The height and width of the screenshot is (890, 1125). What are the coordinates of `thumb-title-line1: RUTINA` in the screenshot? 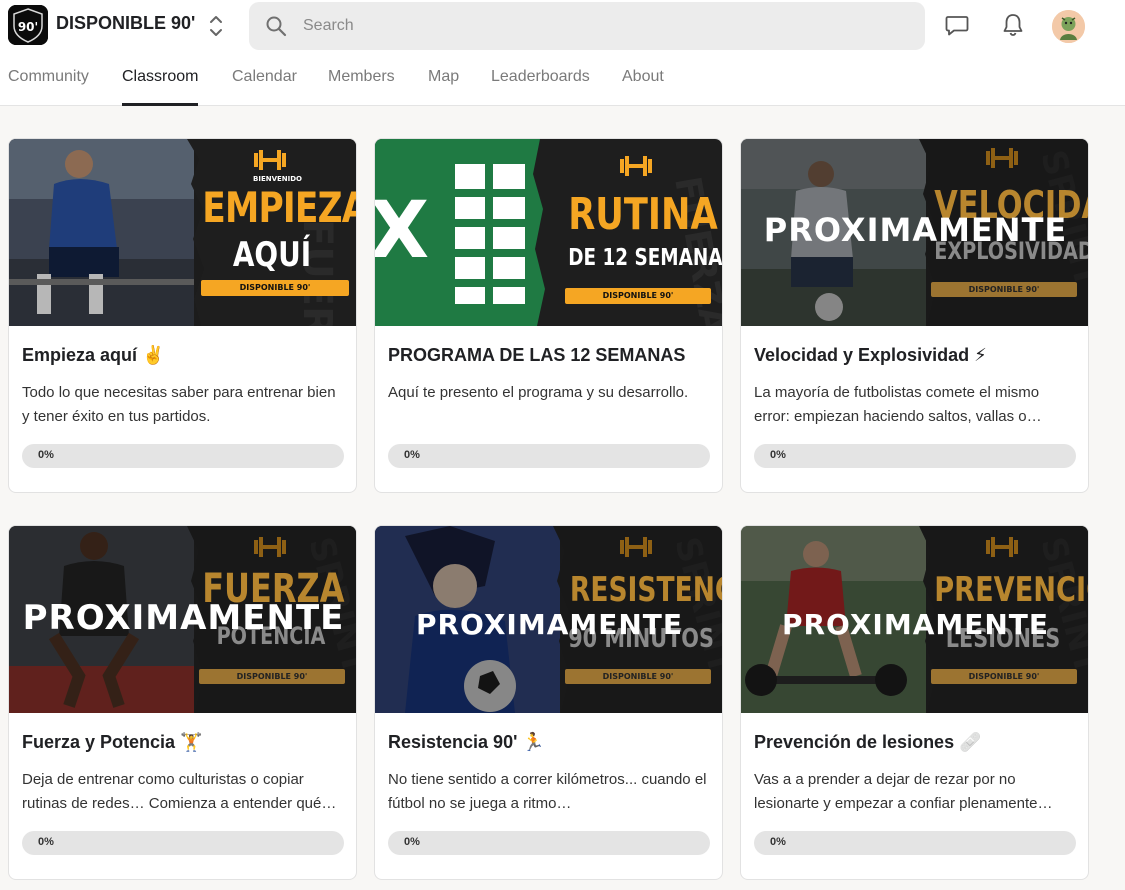 It's located at (643, 214).